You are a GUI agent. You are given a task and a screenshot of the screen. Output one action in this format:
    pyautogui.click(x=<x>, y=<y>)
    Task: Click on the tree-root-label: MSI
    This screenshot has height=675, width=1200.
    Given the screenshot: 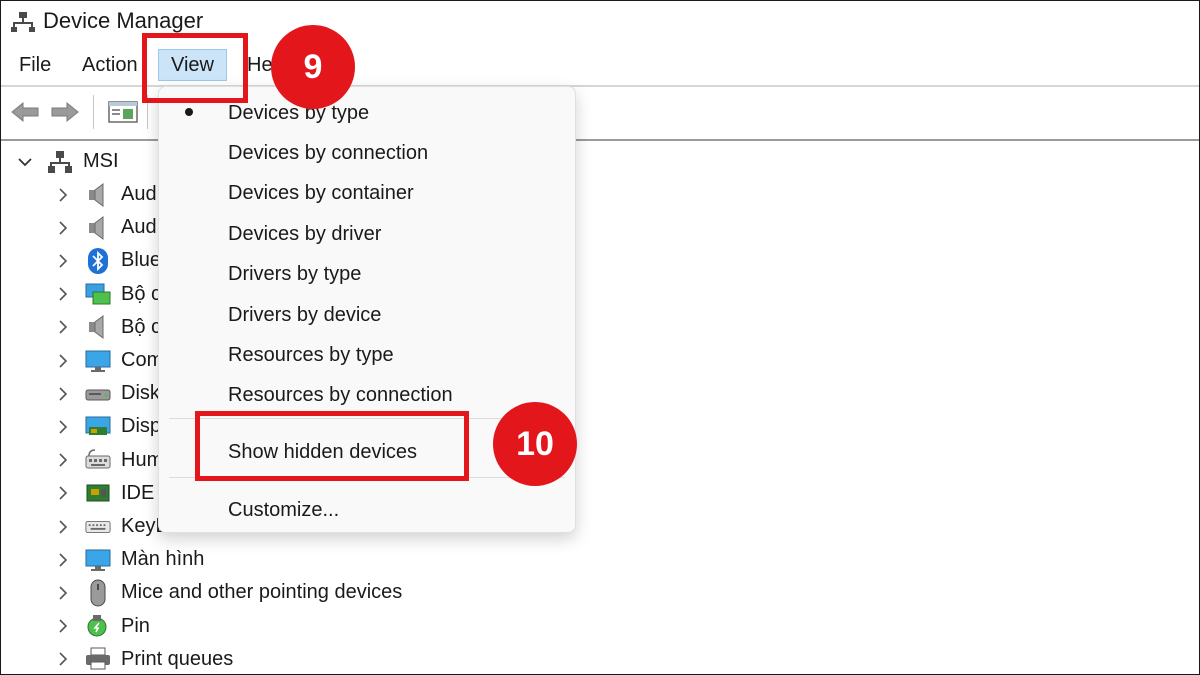 What is the action you would take?
    pyautogui.click(x=101, y=161)
    